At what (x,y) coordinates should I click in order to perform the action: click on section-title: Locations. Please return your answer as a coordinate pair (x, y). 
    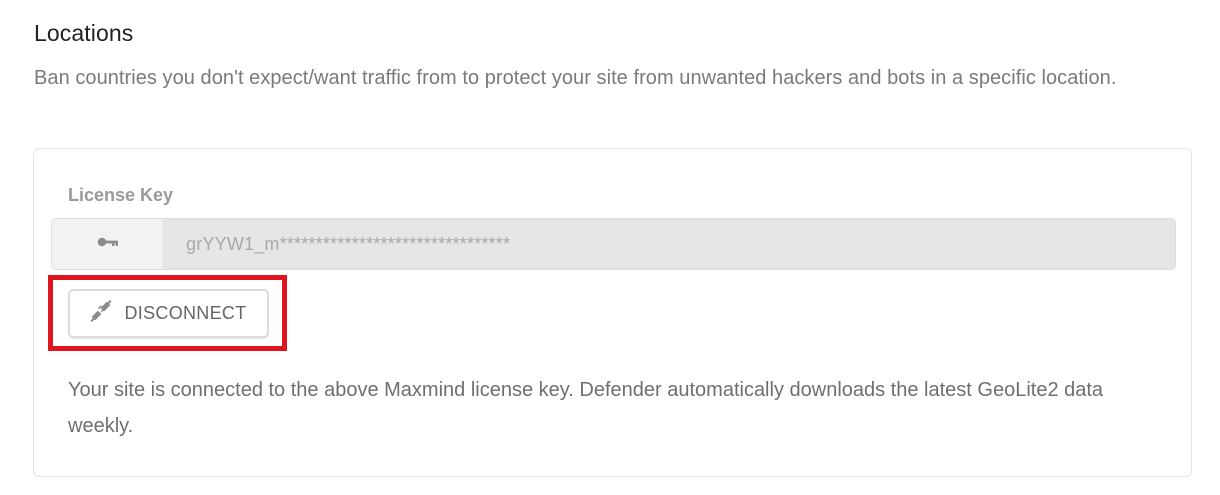
    Looking at the image, I should click on (84, 33).